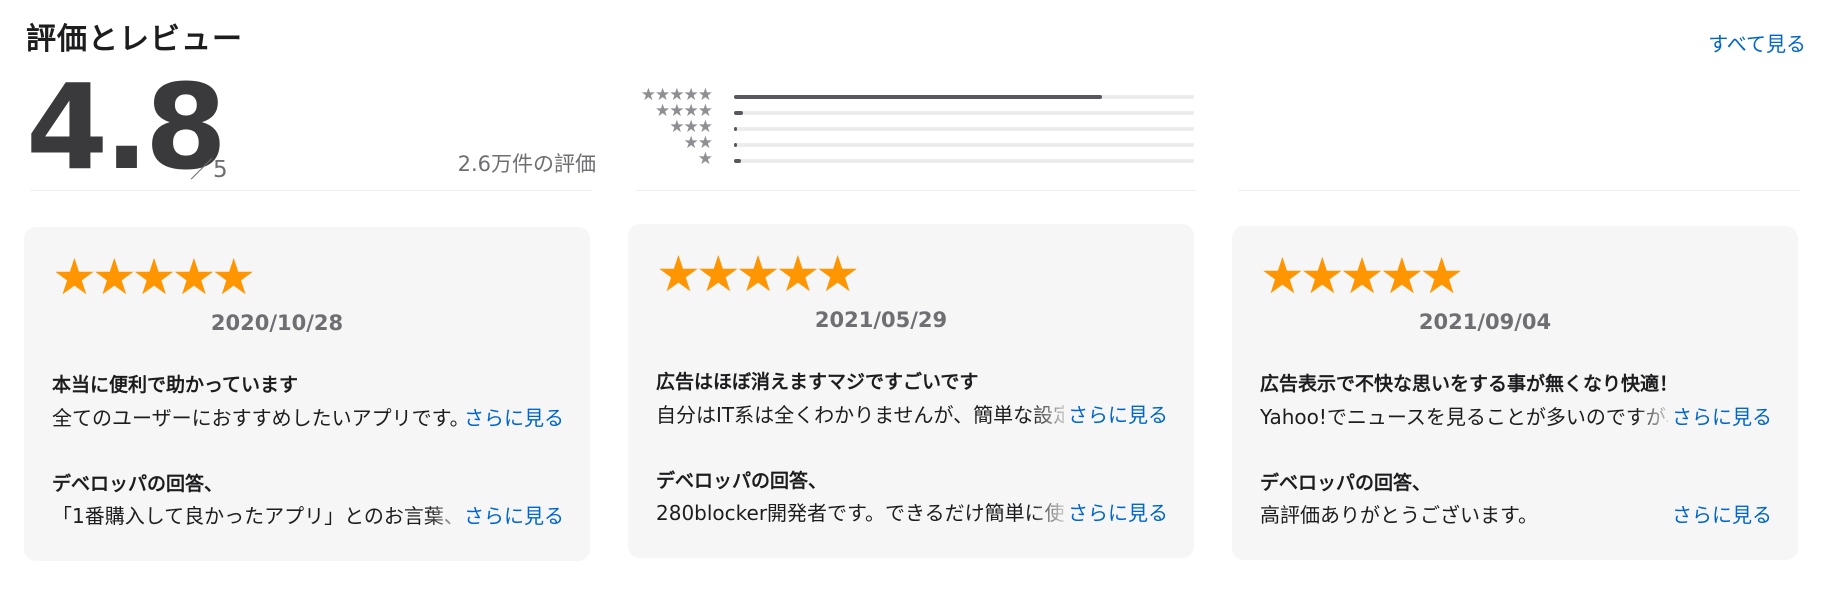  Describe the element at coordinates (209, 170) in the screenshot. I see `rating-scale: ／5` at that location.